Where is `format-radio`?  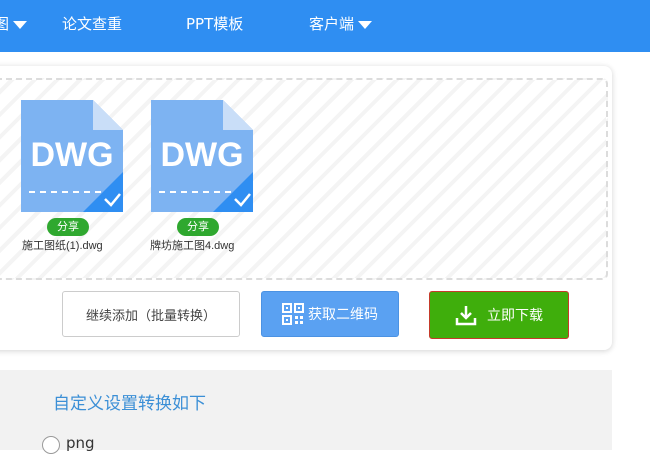
format-radio is located at coordinates (51, 445).